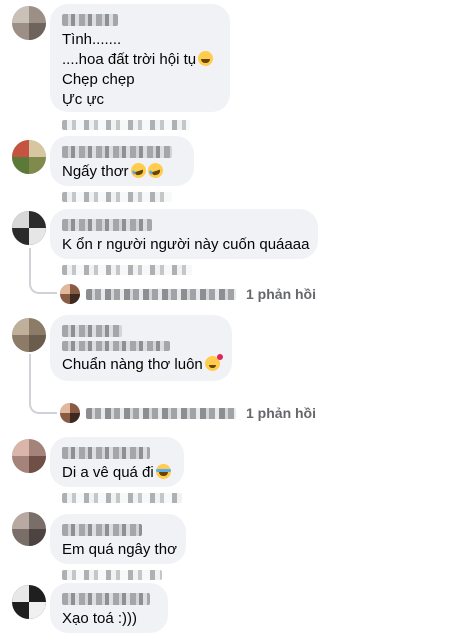 This screenshot has height=638, width=473. I want to click on comment-bubble: Di a vê quá đi, so click(117, 462).